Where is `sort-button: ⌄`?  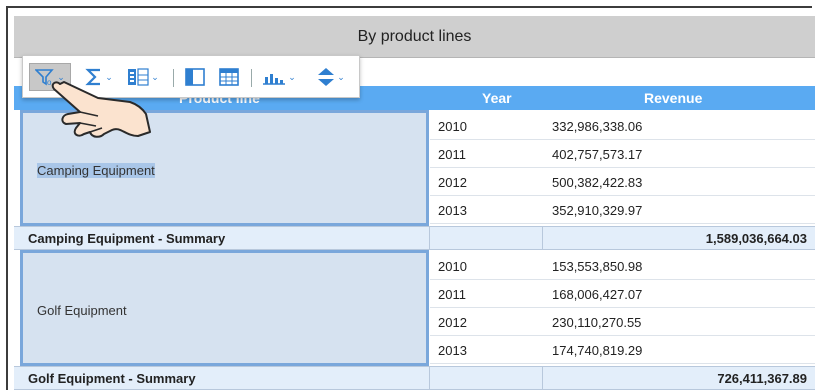 sort-button: ⌄ is located at coordinates (331, 77).